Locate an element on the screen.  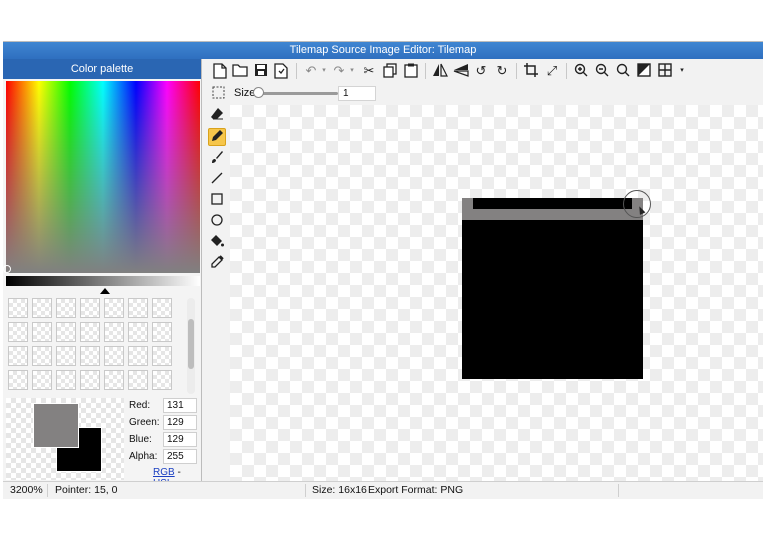
tool-column is located at coordinates (216, 293).